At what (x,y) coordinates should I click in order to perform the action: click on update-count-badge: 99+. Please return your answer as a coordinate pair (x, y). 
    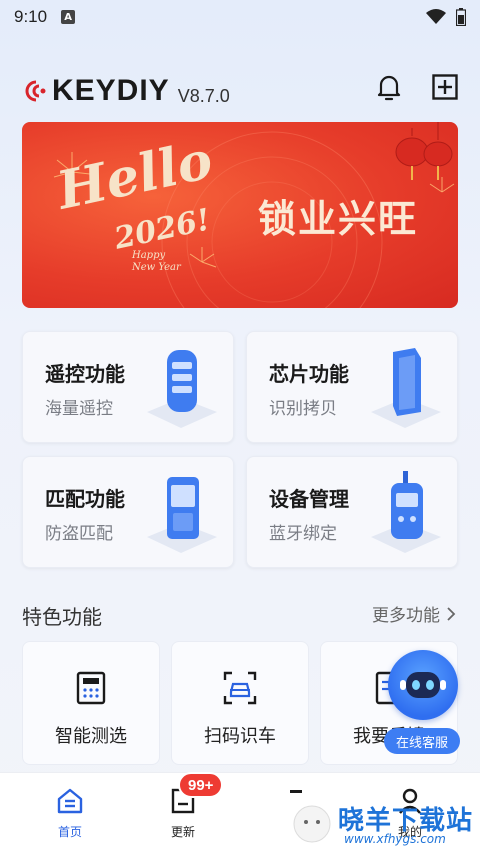
    Looking at the image, I should click on (201, 785).